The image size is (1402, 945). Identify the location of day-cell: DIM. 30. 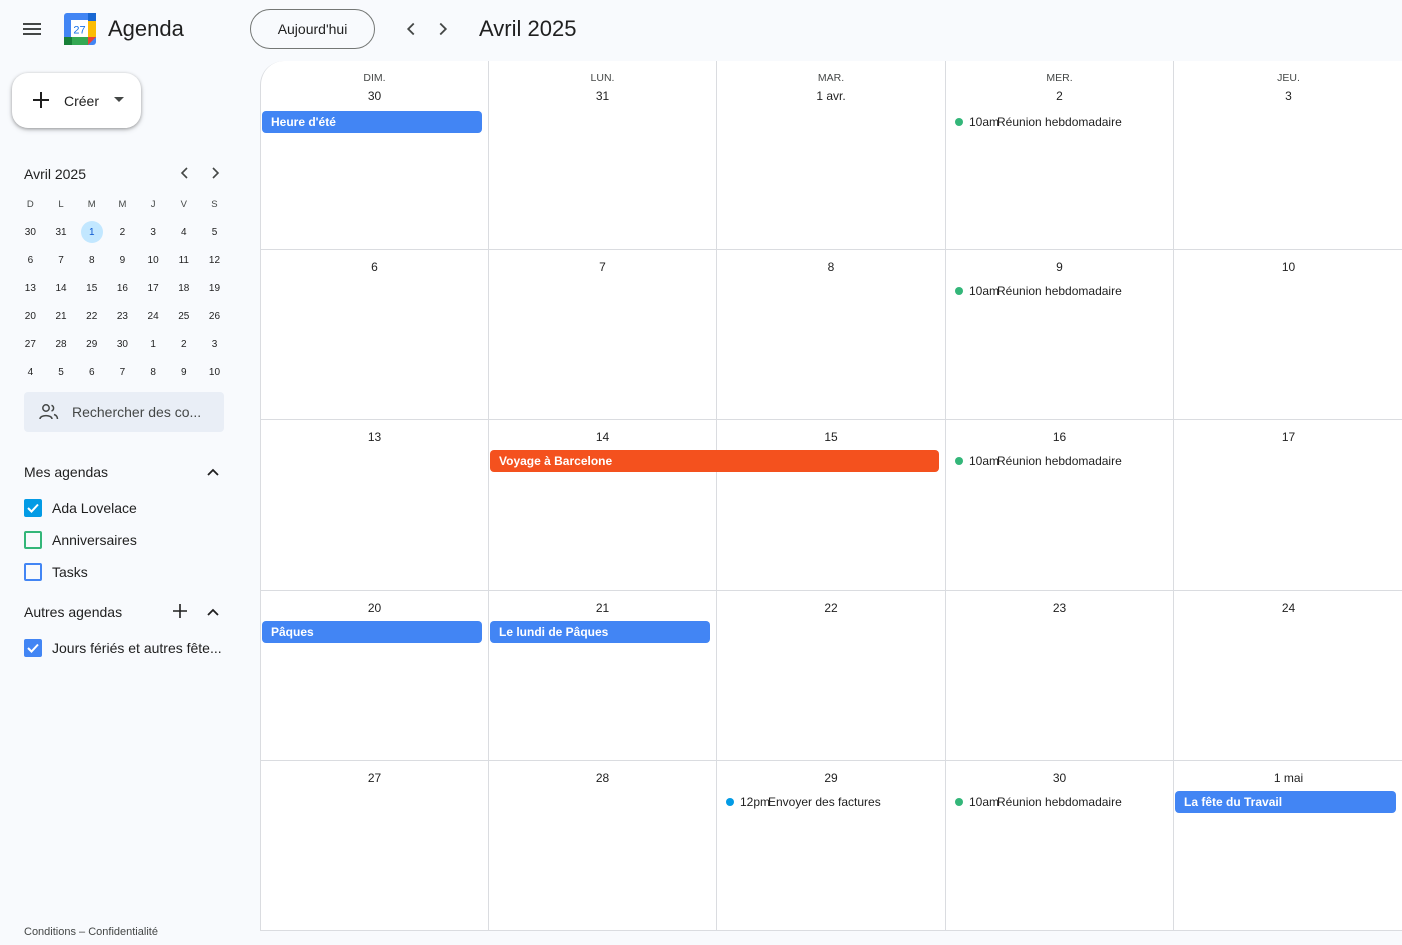
(375, 155).